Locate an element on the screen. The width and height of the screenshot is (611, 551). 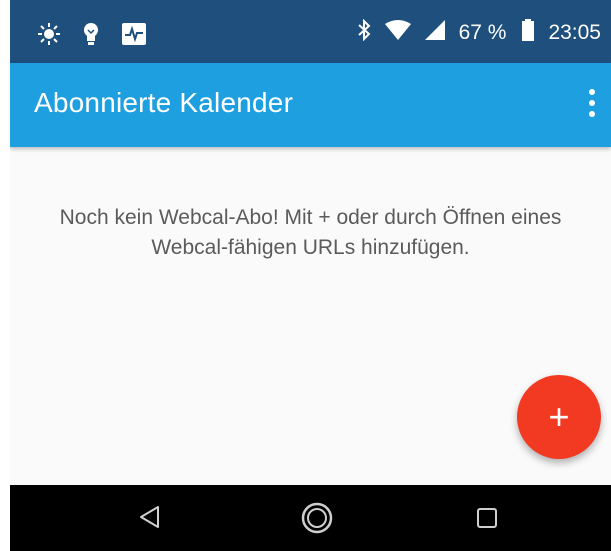
add-icon: + is located at coordinates (559, 416).